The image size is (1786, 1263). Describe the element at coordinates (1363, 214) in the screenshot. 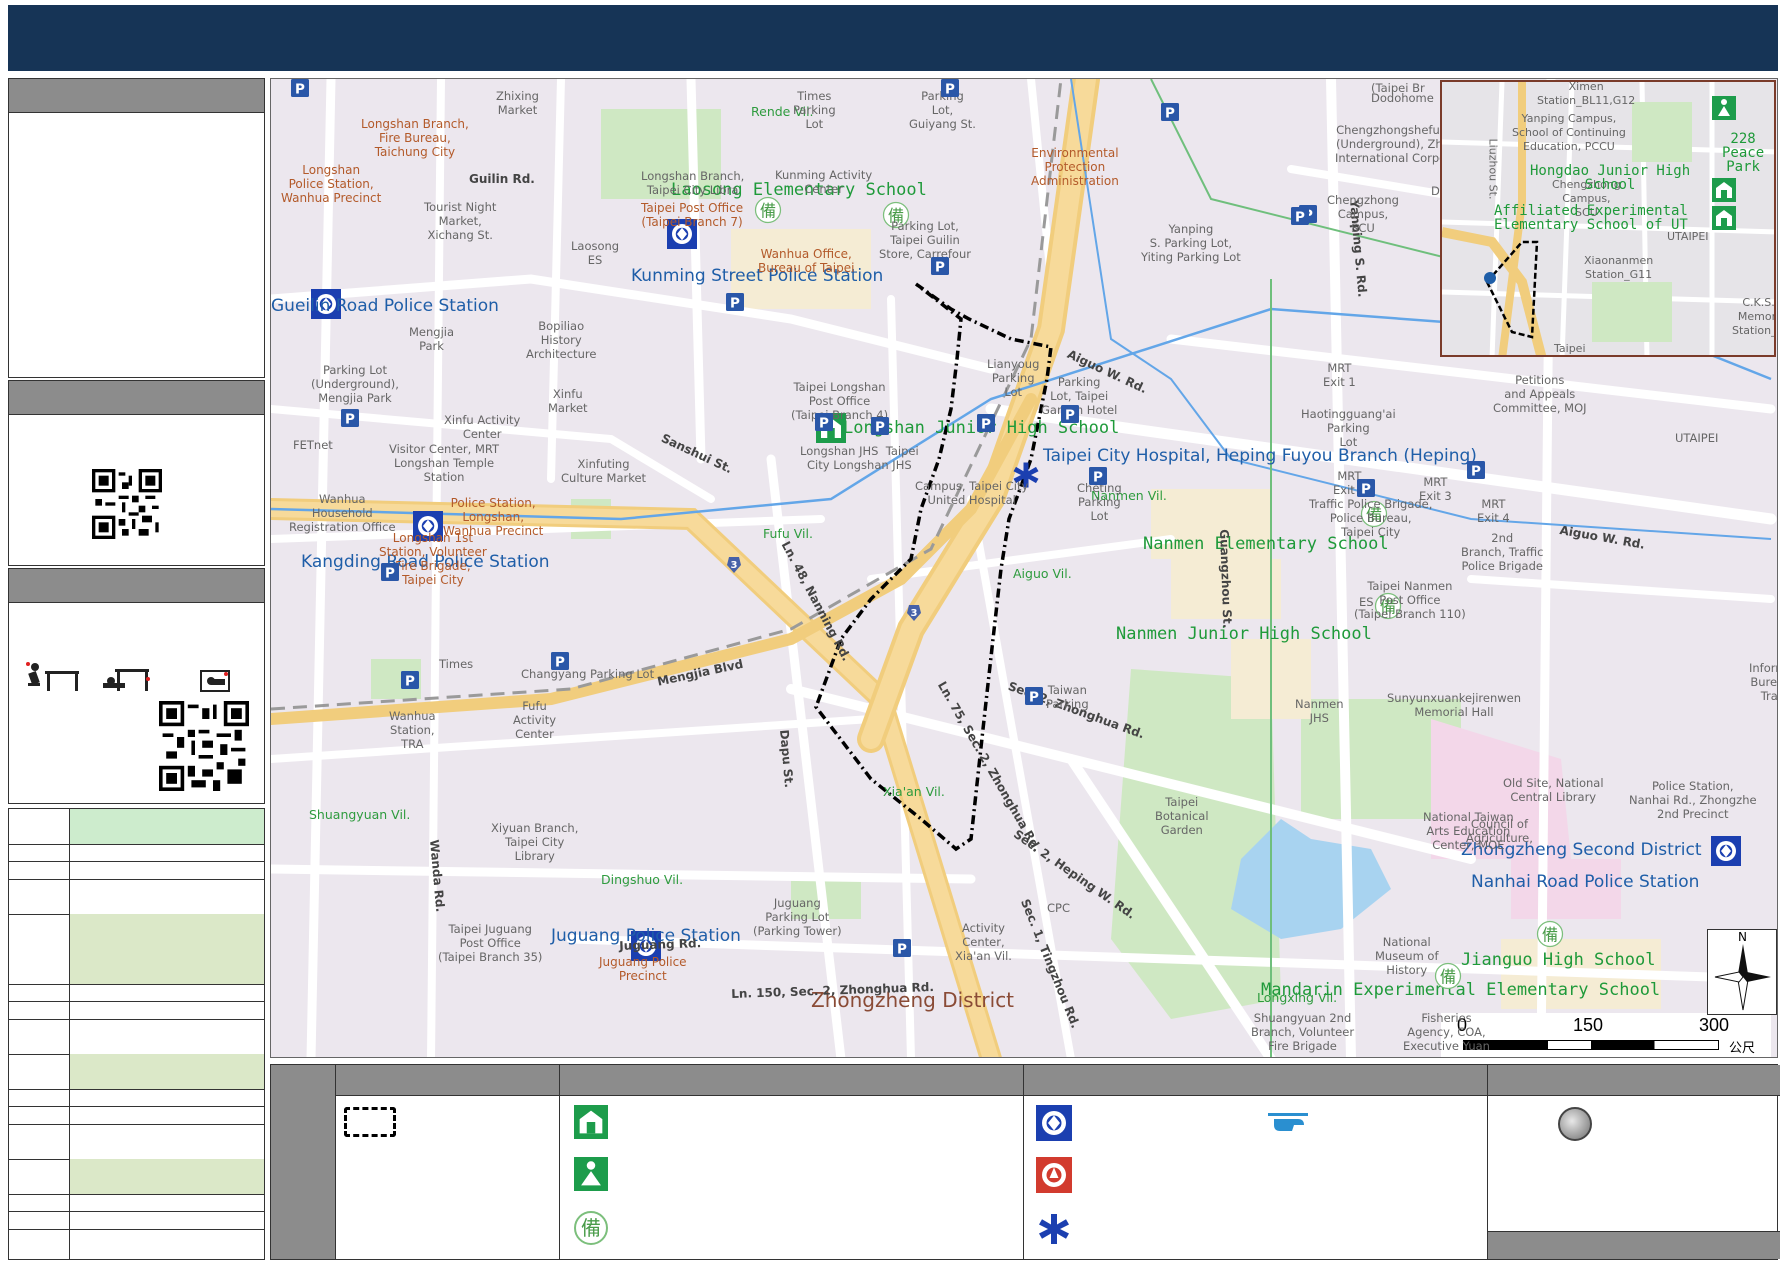

I see `poi-label: Chengzhong Campus, SCU` at that location.